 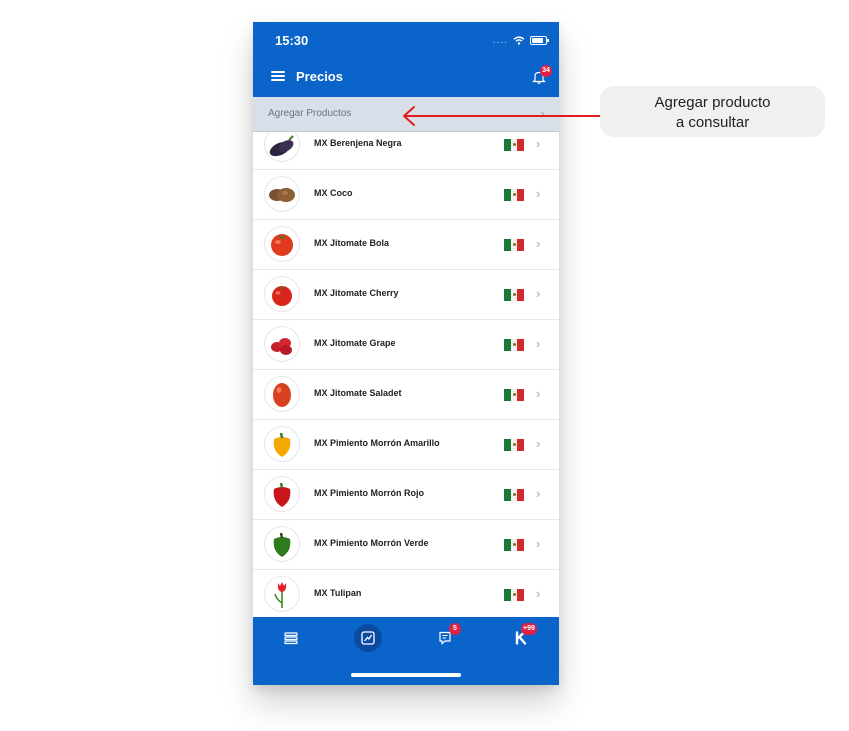 What do you see at coordinates (282, 394) in the screenshot?
I see `saladet-tomato-icon` at bounding box center [282, 394].